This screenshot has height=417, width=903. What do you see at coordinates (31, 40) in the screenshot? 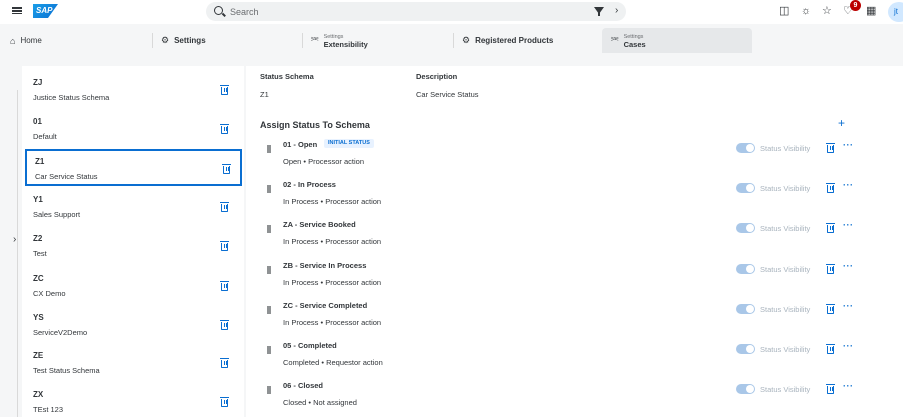
I see `tab-home-label: Home` at bounding box center [31, 40].